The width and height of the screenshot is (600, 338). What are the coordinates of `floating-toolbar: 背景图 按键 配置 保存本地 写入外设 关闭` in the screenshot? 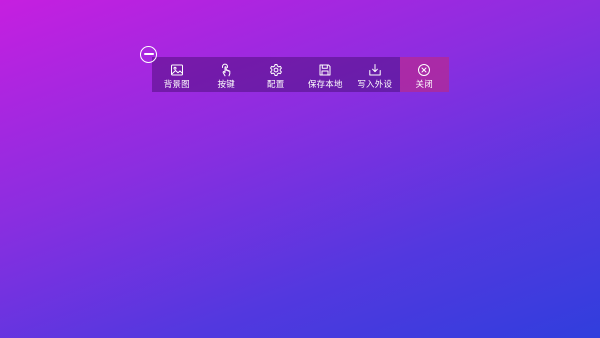 It's located at (300, 74).